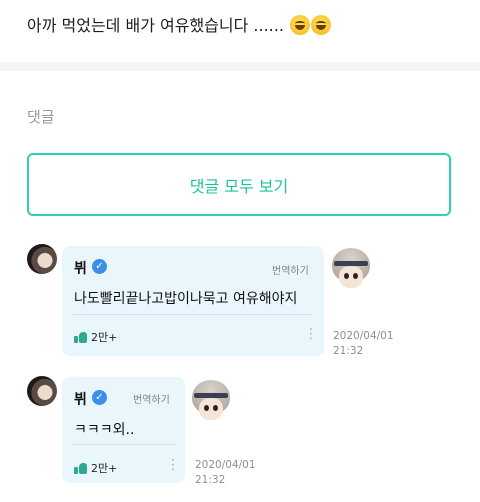  I want to click on comment-text: ㅋㅋㅋ외.., so click(104, 430).